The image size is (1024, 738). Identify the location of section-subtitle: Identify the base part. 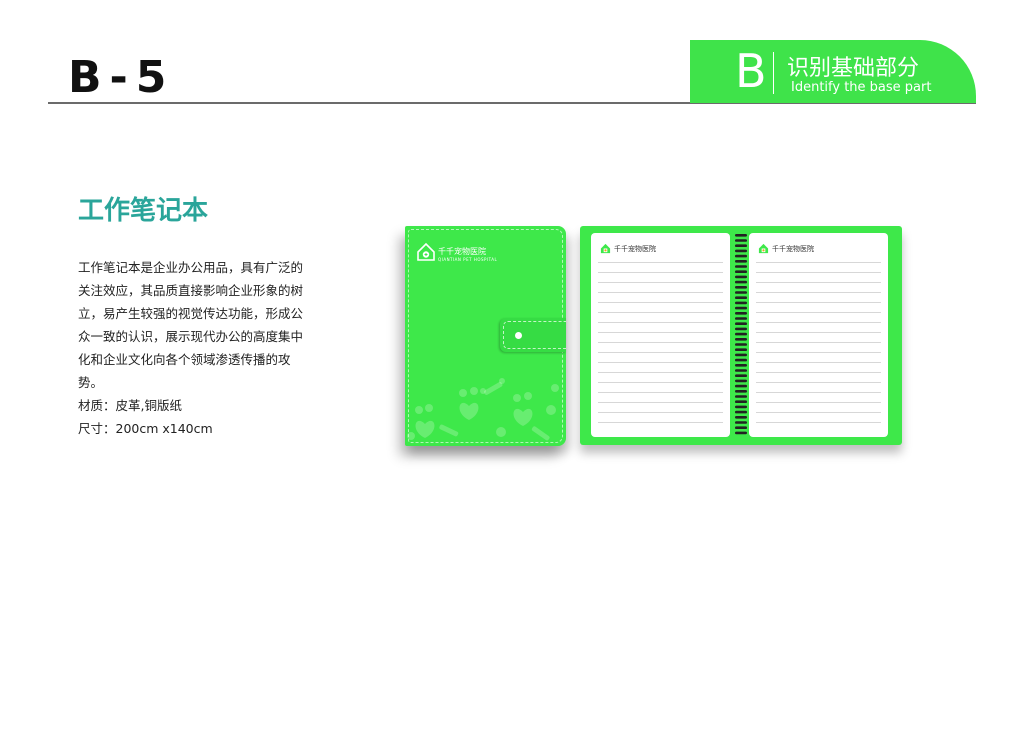
(861, 87).